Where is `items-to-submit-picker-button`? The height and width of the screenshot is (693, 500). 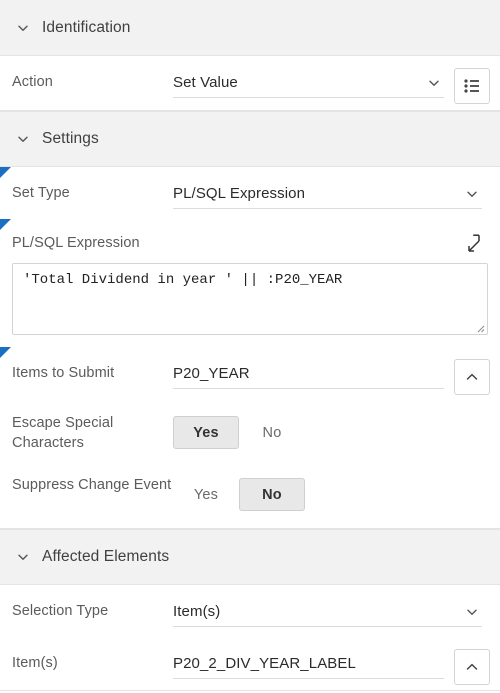 items-to-submit-picker-button is located at coordinates (472, 377).